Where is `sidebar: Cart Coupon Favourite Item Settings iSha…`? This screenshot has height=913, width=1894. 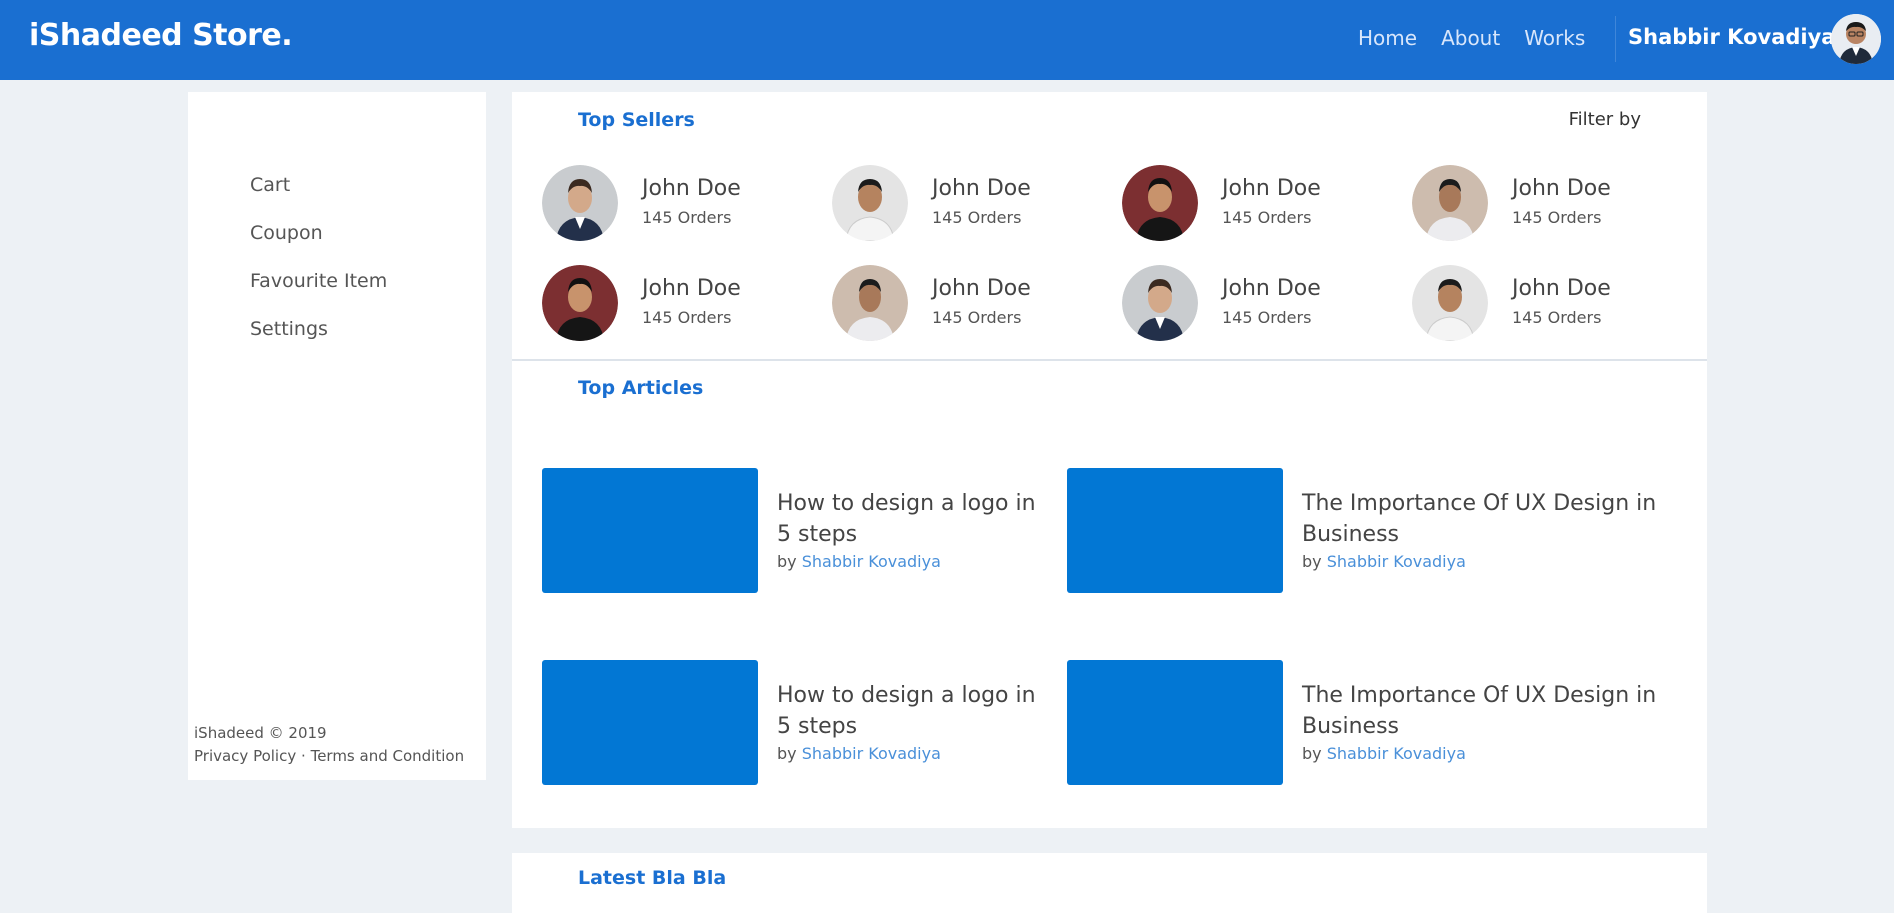 sidebar: Cart Coupon Favourite Item Settings iSha… is located at coordinates (337, 436).